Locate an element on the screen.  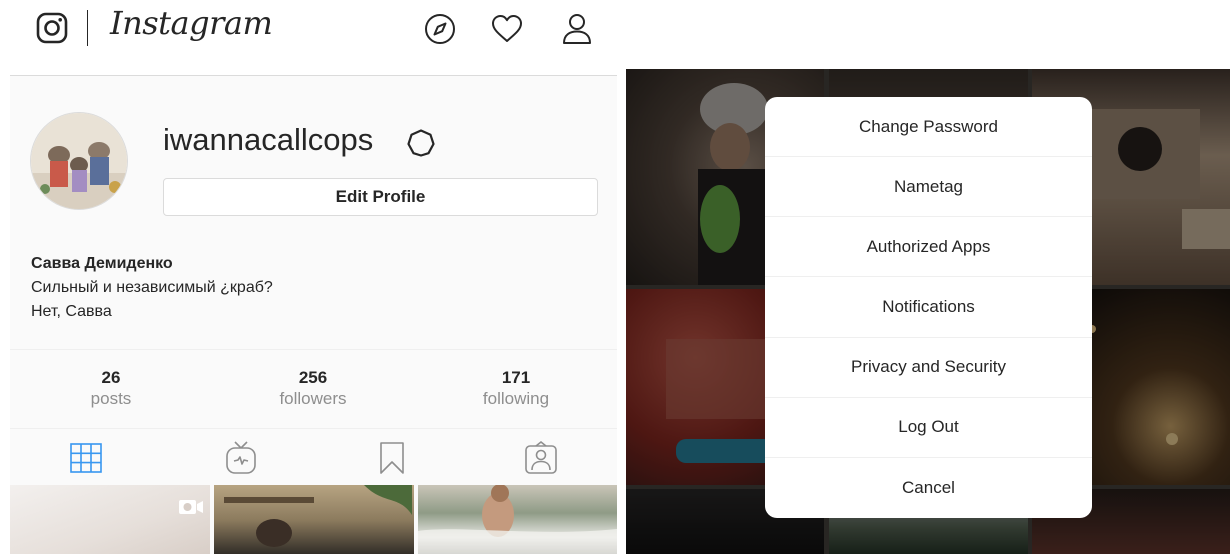
edit-profile-button: Edit Profile is located at coordinates (380, 197).